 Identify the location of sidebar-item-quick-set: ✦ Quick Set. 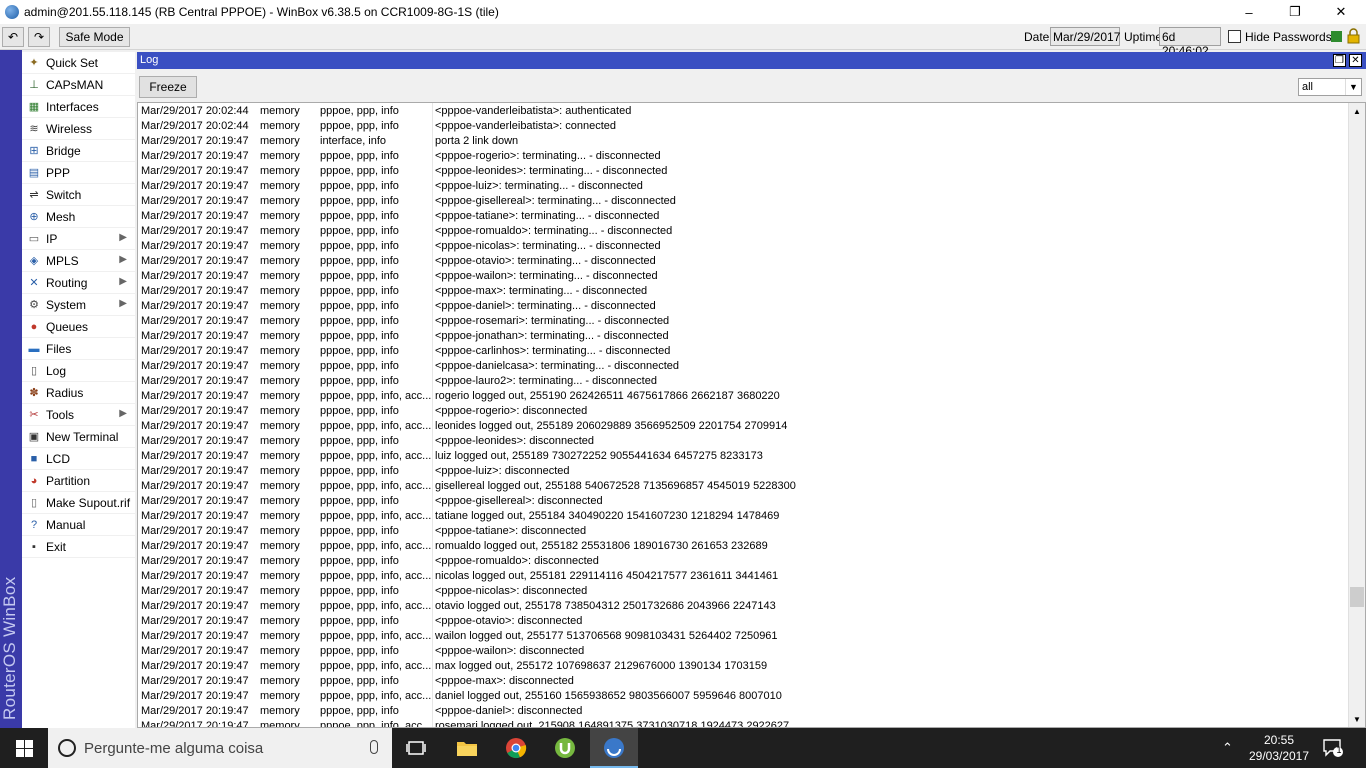
(78, 63).